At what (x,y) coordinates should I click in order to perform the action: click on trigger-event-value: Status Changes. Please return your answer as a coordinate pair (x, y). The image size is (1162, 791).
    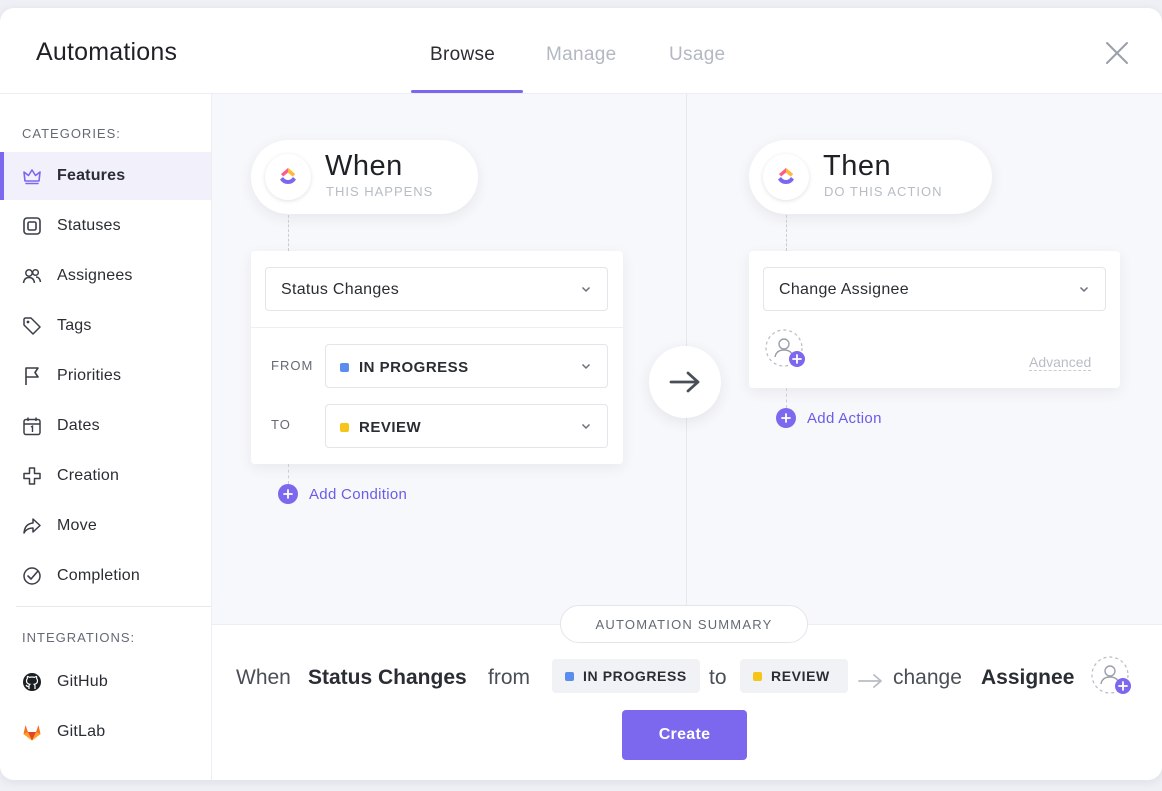
    Looking at the image, I should click on (340, 289).